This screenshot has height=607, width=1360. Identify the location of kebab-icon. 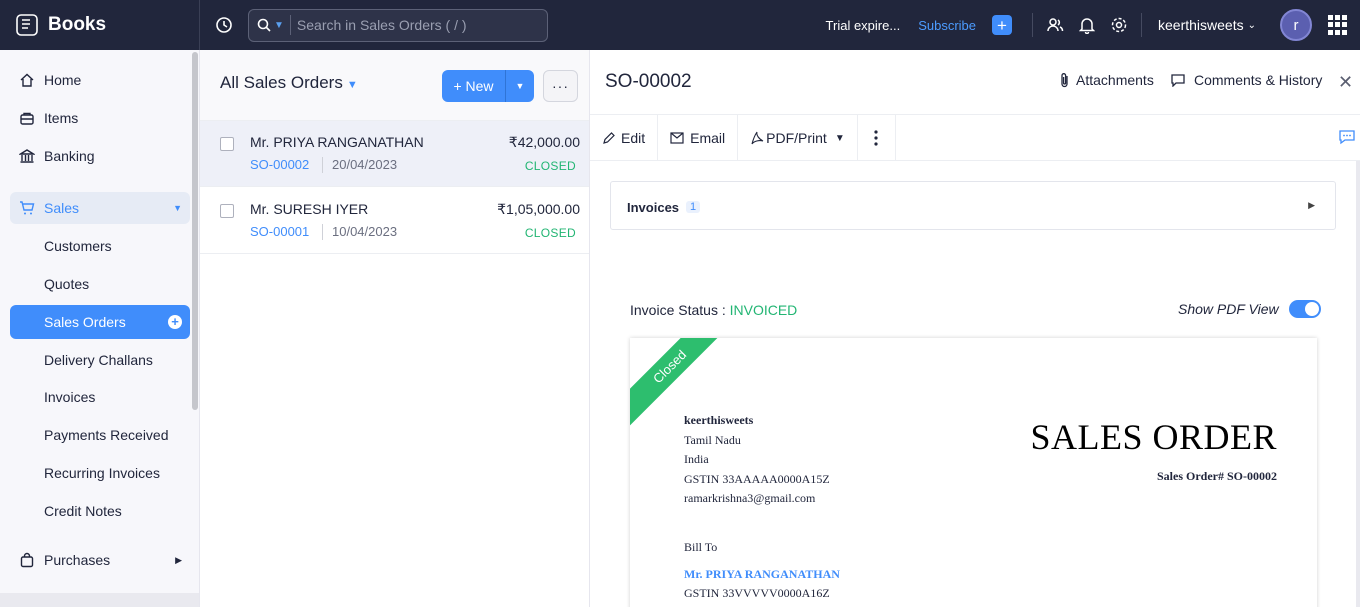
(876, 138).